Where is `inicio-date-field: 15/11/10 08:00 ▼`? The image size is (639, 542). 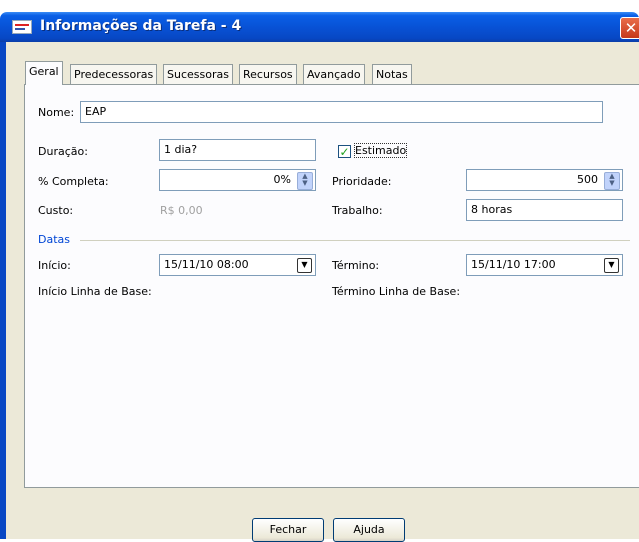 inicio-date-field: 15/11/10 08:00 ▼ is located at coordinates (237, 265).